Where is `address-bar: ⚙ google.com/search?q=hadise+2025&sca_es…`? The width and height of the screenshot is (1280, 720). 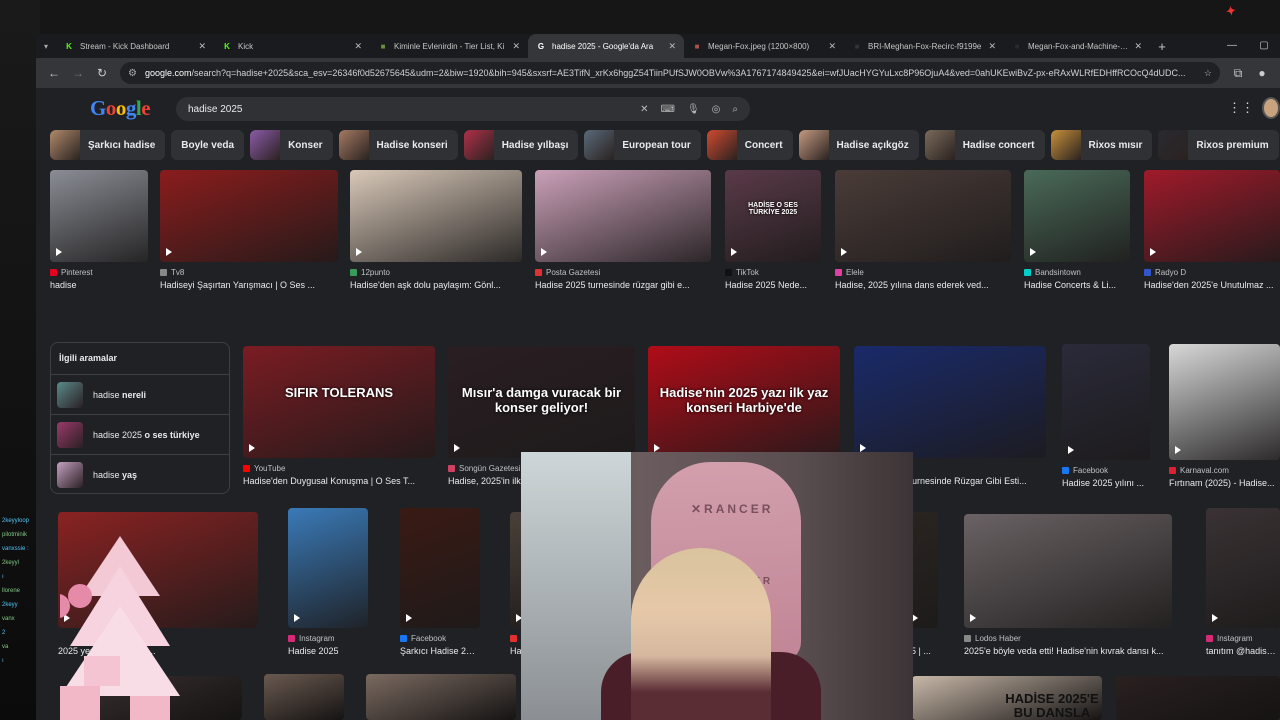 address-bar: ⚙ google.com/search?q=hadise+2025&sca_es… is located at coordinates (670, 73).